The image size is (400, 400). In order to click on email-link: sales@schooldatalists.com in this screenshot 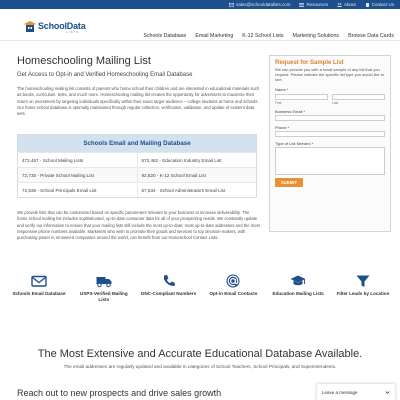, I will do `click(259, 4)`.